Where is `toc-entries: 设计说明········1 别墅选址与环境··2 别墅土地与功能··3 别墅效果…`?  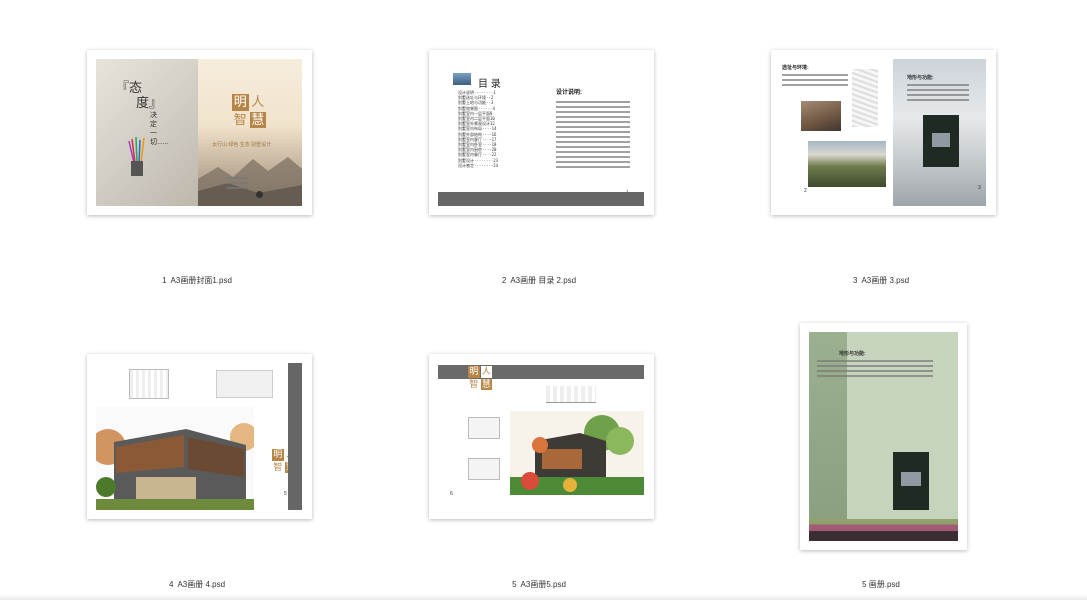
toc-entries: 设计说明········1 别墅选址与环境··2 别墅土地与功能··3 别墅效果… is located at coordinates (478, 129).